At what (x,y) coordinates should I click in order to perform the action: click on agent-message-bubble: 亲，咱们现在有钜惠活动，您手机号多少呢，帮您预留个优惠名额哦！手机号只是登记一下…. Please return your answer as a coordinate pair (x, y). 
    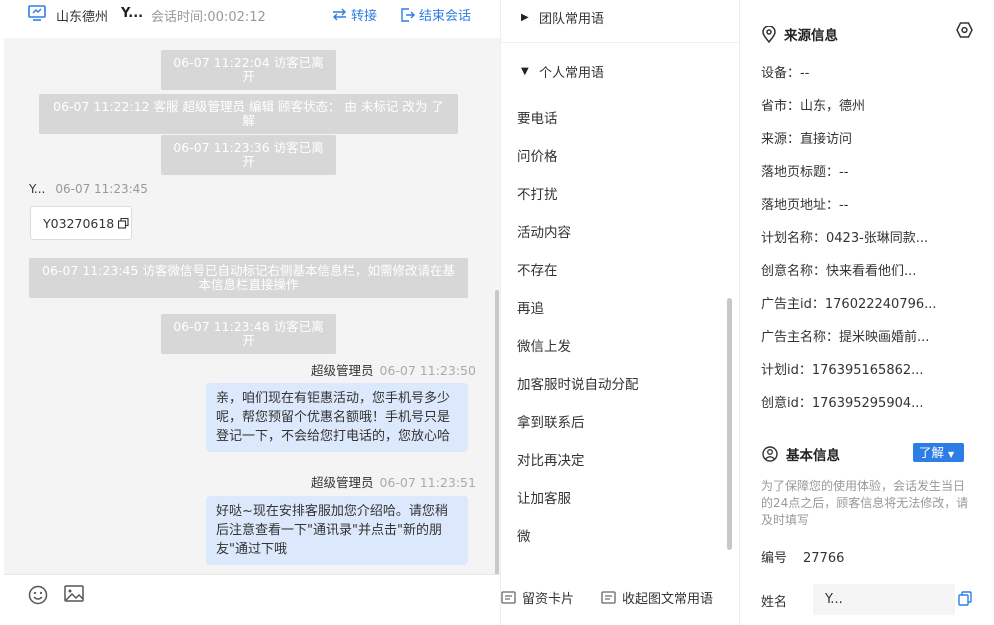
    Looking at the image, I should click on (337, 417).